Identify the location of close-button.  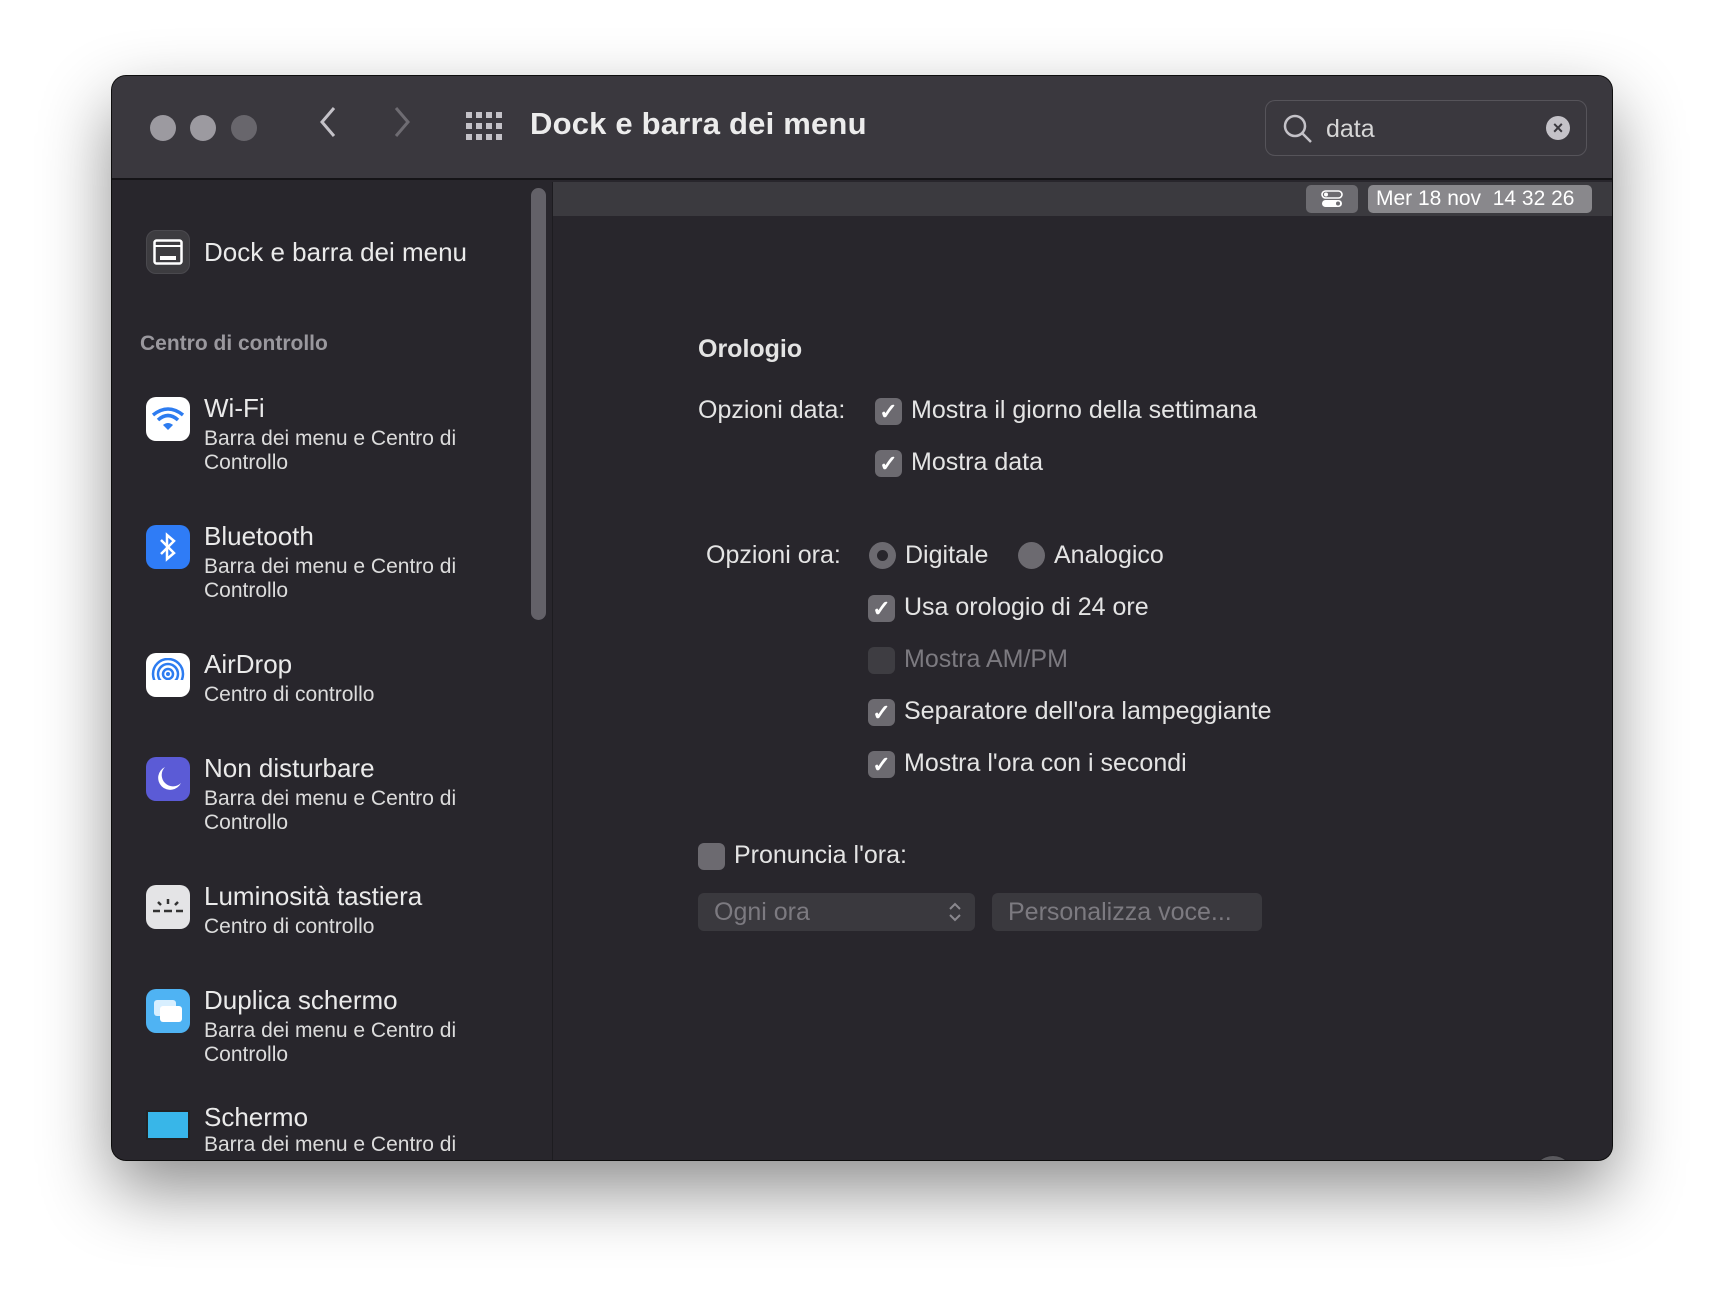
(163, 128).